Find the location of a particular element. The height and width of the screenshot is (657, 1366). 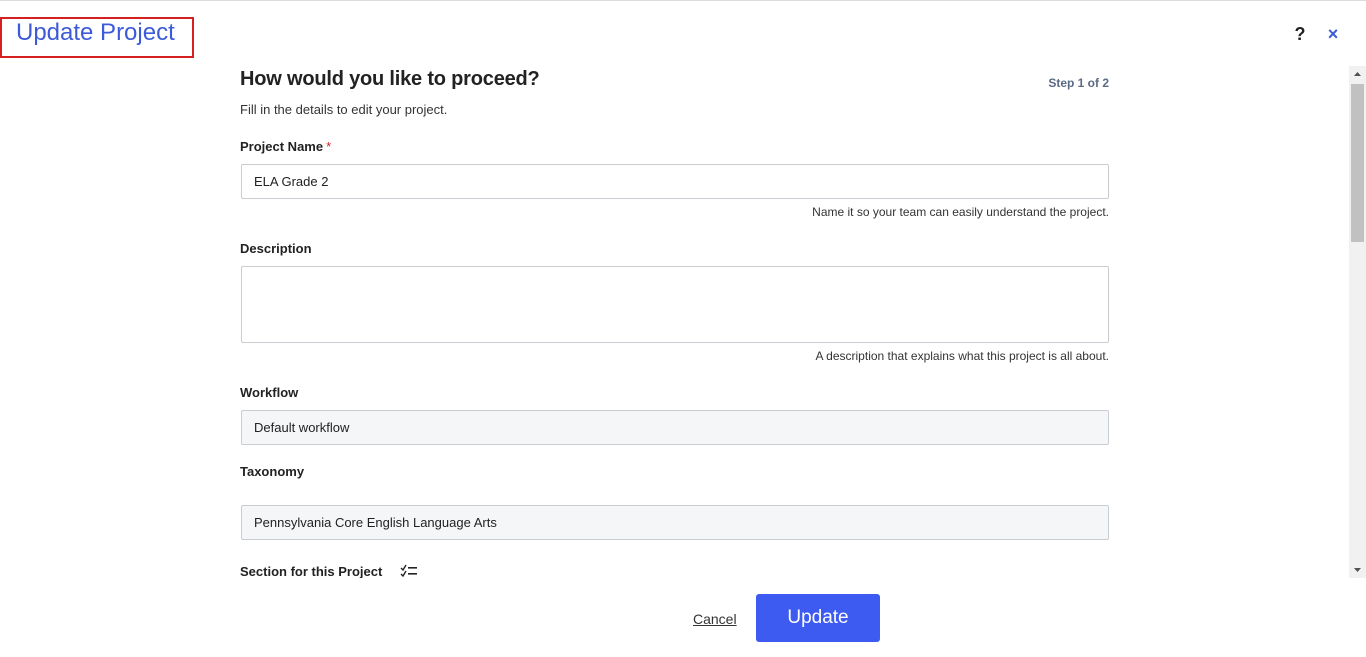

step-indicator: Step 1 of 2 is located at coordinates (1078, 83).